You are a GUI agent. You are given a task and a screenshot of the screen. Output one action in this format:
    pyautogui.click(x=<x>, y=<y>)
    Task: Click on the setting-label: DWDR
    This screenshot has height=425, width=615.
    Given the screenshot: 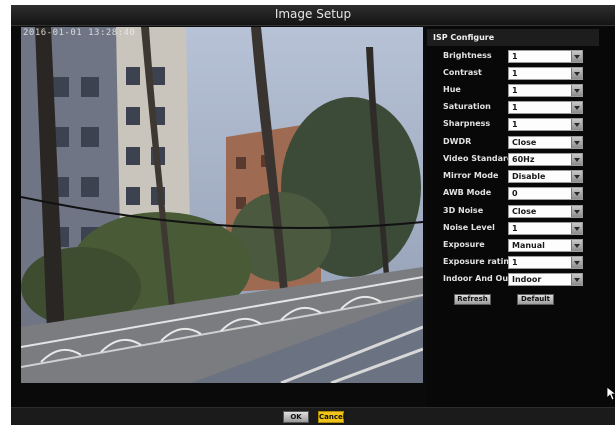 What is the action you would take?
    pyautogui.click(x=457, y=141)
    